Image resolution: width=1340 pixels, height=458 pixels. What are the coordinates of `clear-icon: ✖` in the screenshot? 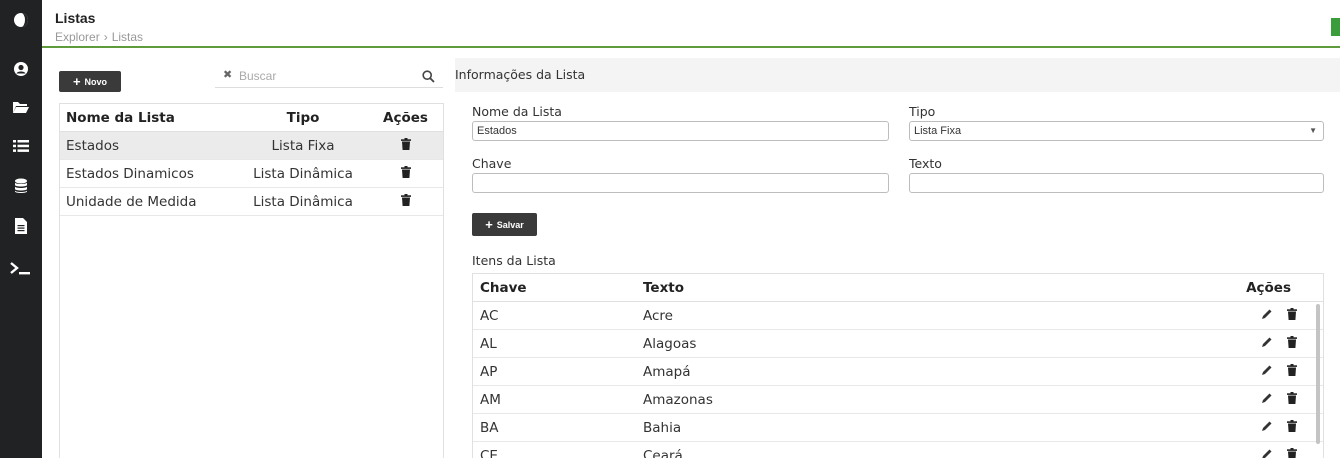 It's located at (227, 74).